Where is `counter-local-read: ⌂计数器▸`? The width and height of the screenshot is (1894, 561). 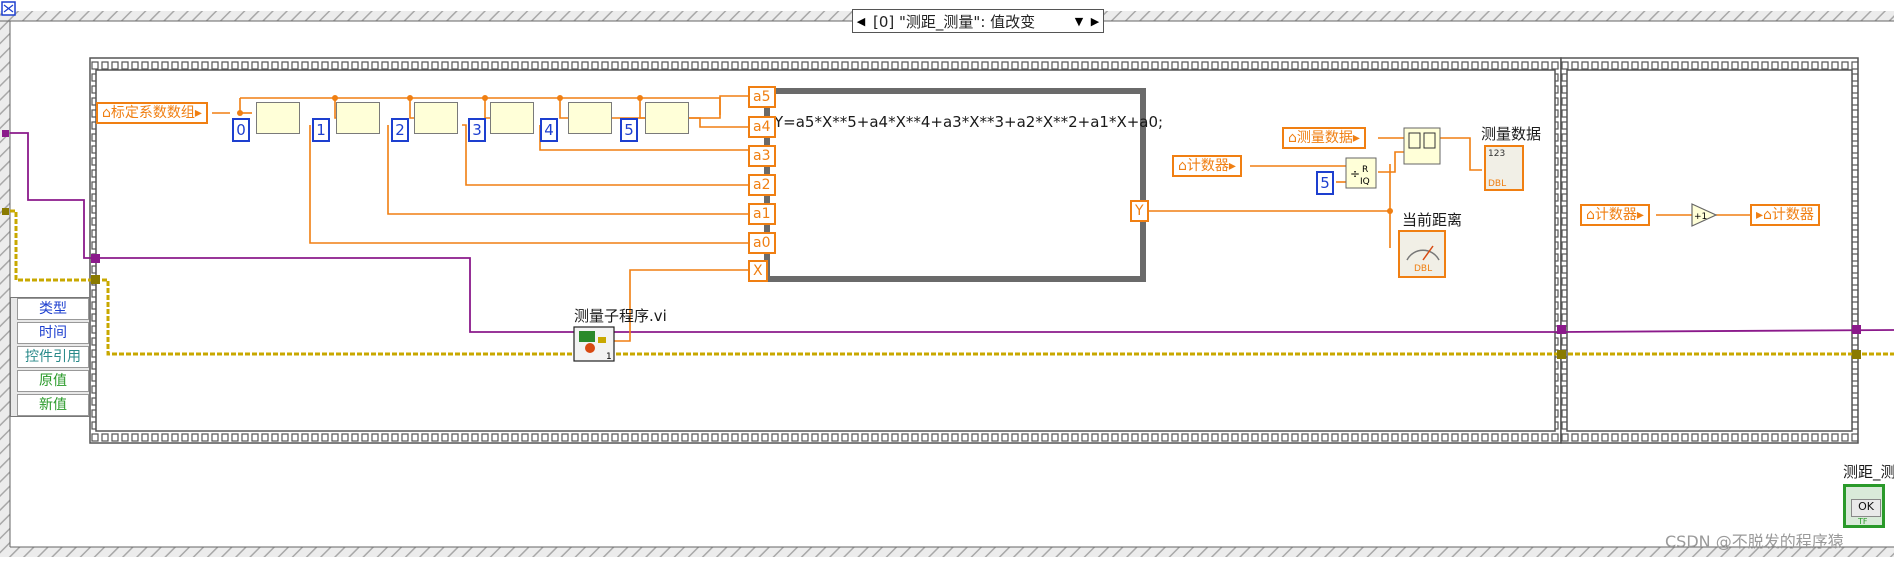
counter-local-read: ⌂计数器▸ is located at coordinates (1207, 166).